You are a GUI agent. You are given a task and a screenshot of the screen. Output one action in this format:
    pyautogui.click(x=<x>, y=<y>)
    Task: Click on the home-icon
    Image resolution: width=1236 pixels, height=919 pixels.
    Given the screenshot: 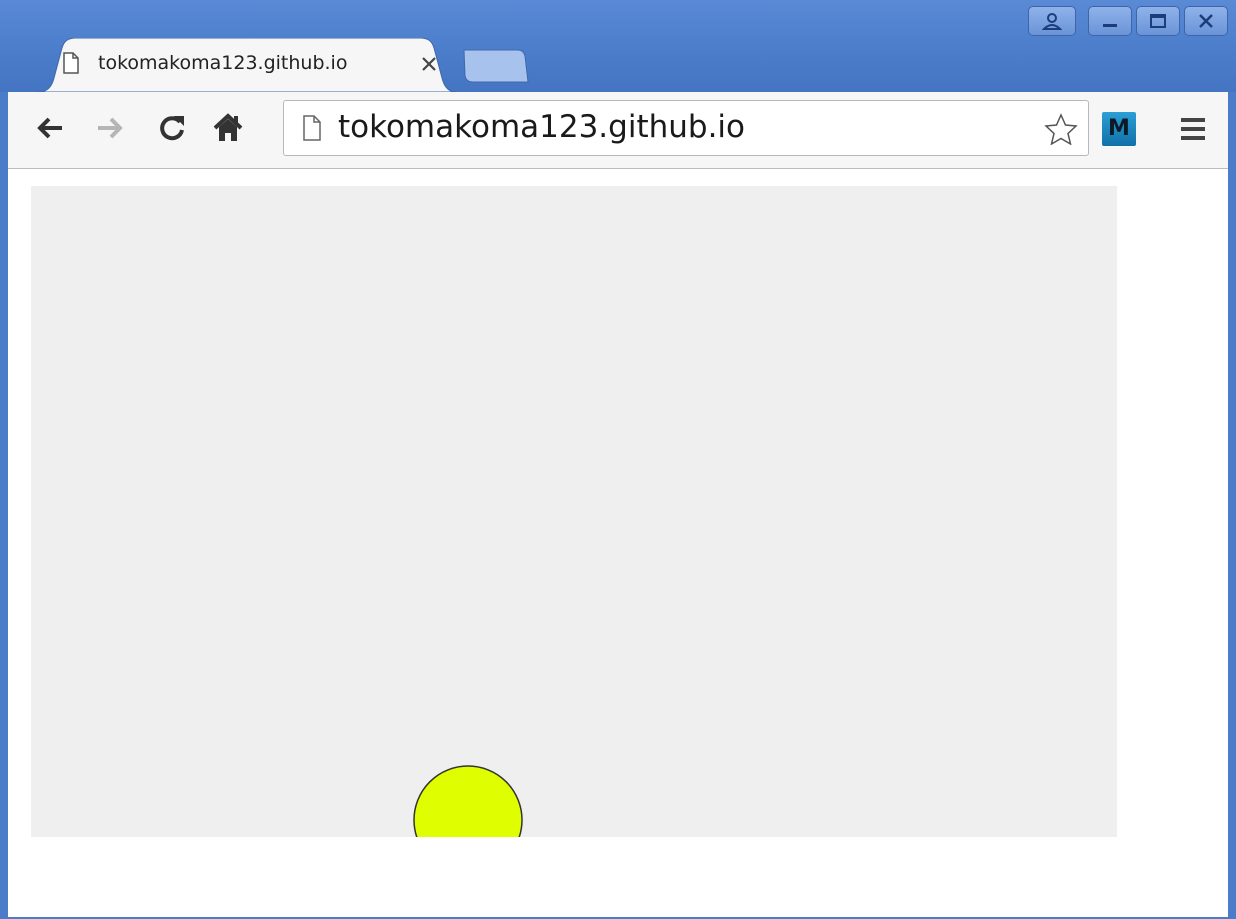 What is the action you would take?
    pyautogui.click(x=228, y=128)
    